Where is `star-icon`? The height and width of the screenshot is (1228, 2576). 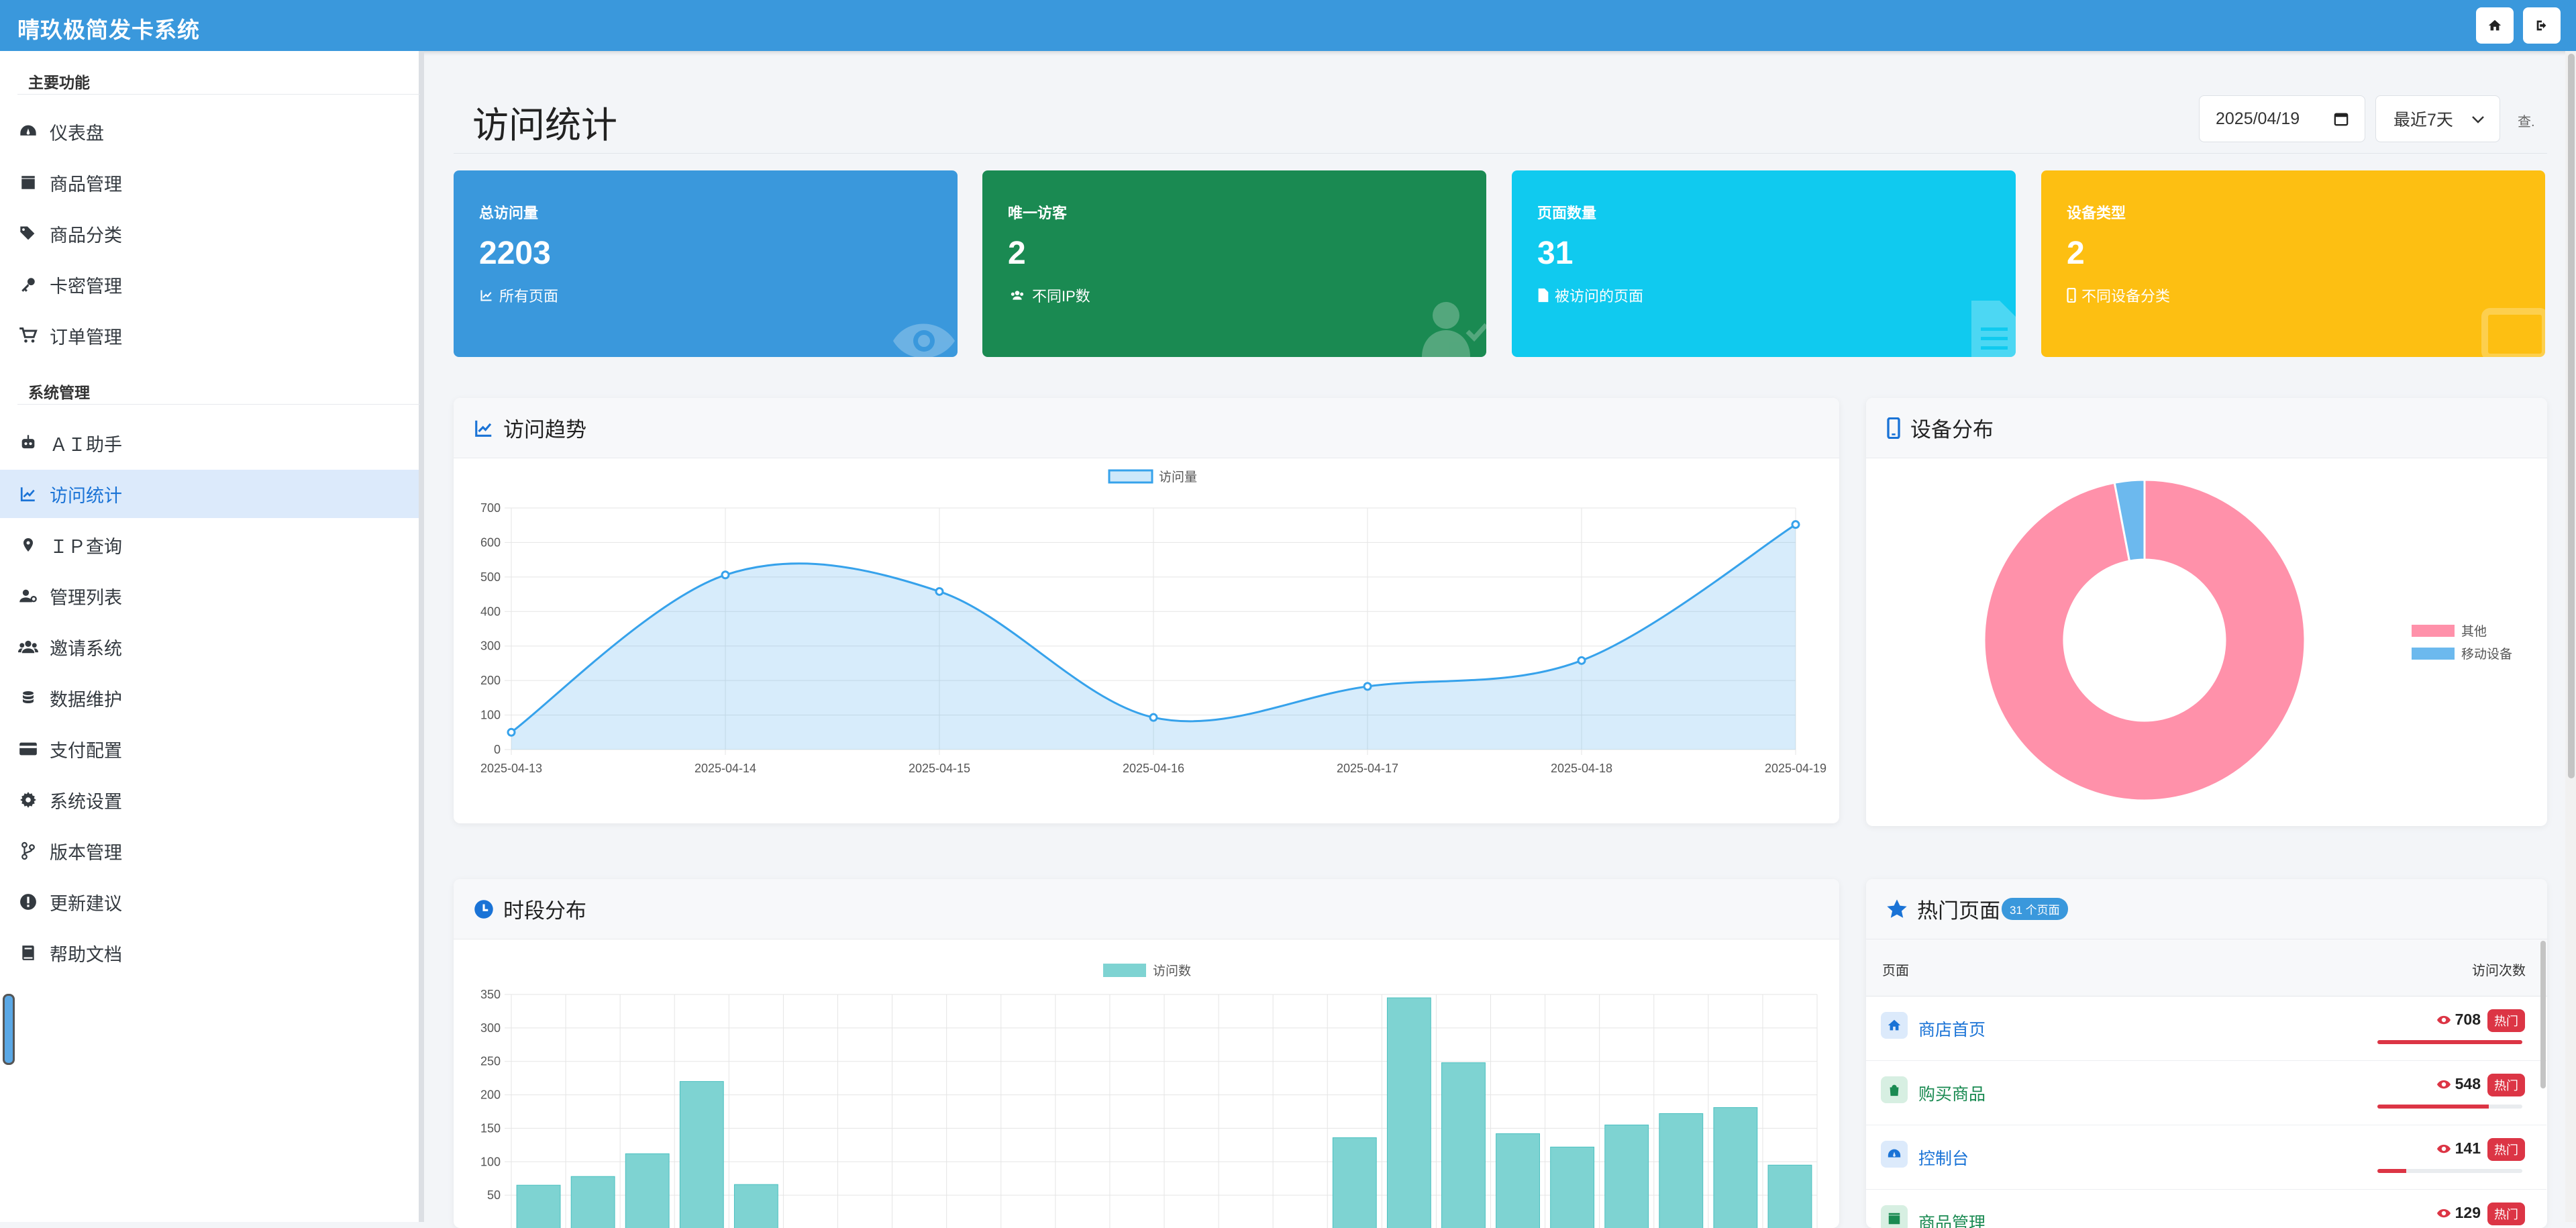 star-icon is located at coordinates (1897, 908).